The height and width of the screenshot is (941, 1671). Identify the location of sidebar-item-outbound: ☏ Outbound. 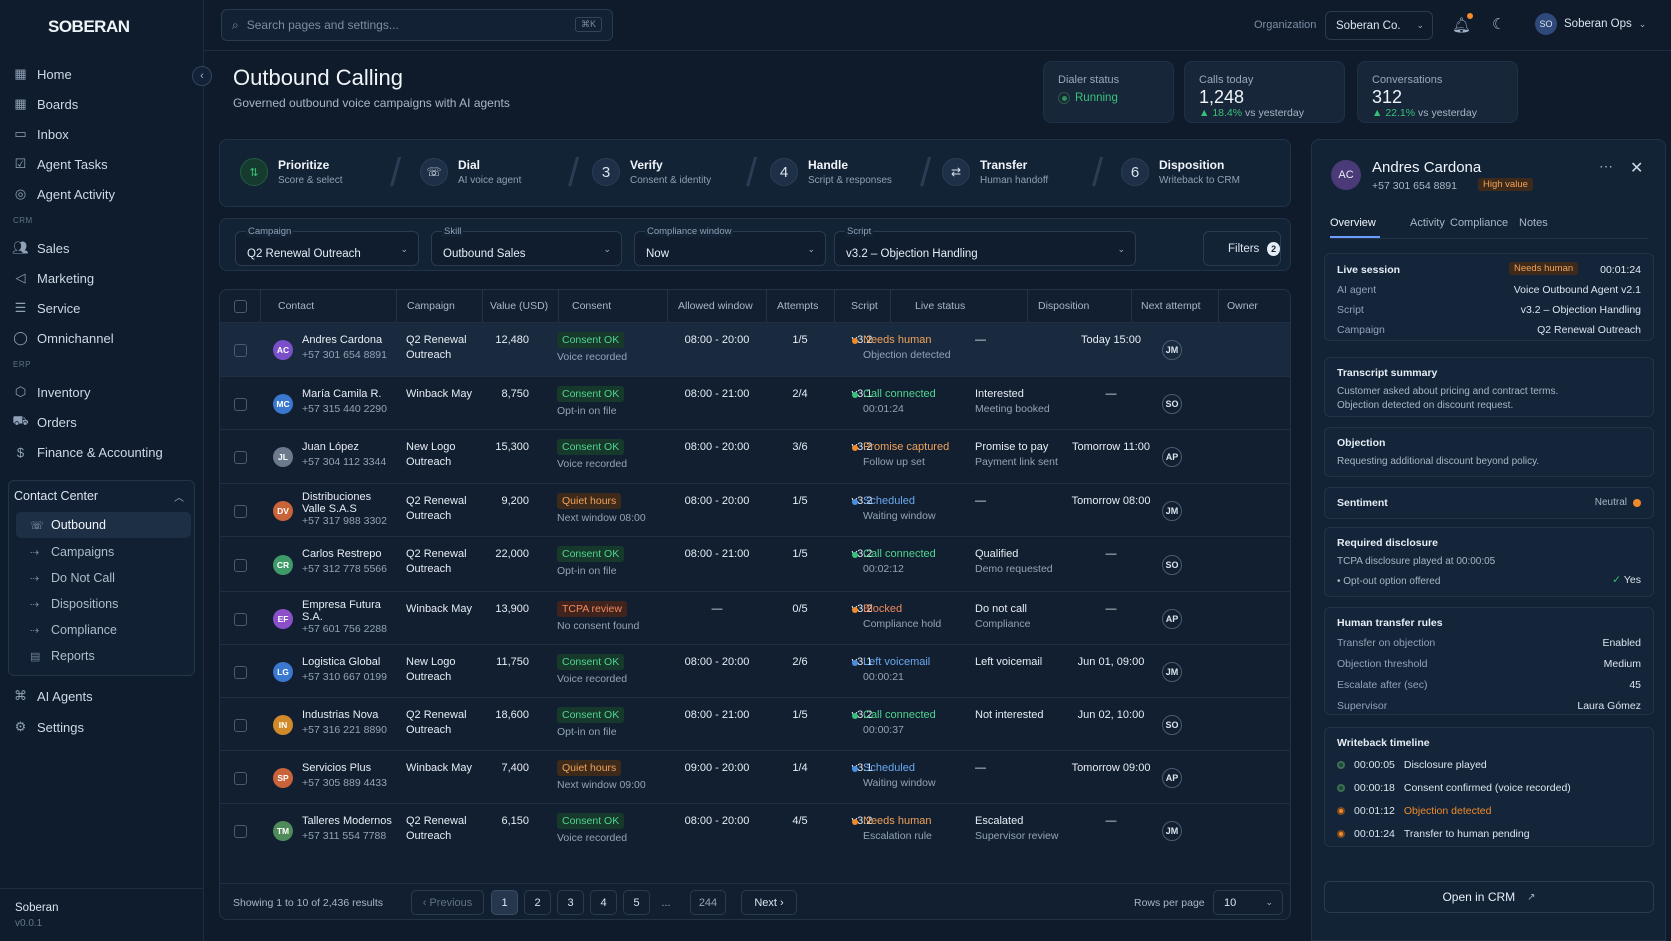
(68, 525).